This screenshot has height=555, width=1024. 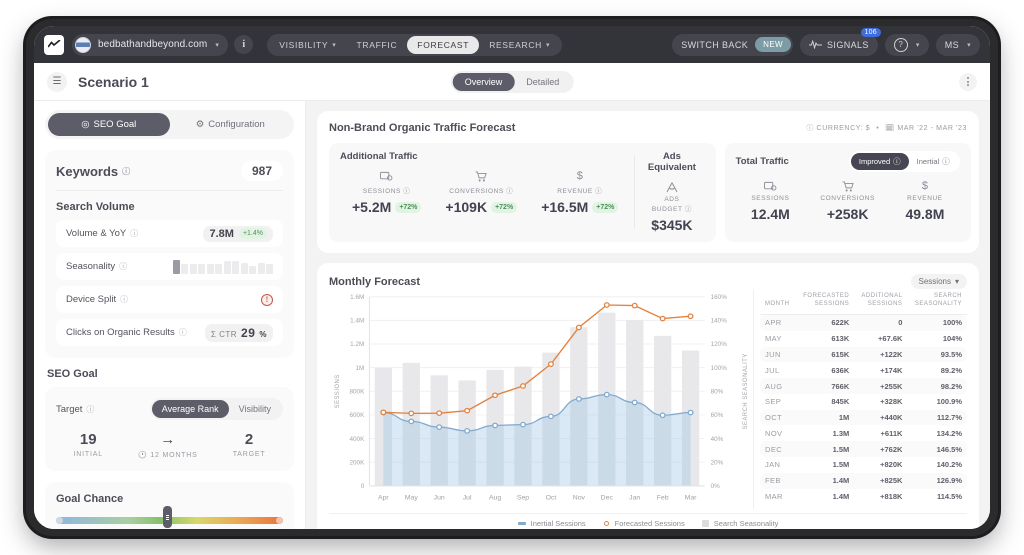 I want to click on table-row: OCT 1M +440K 112.7%, so click(x=863, y=417).